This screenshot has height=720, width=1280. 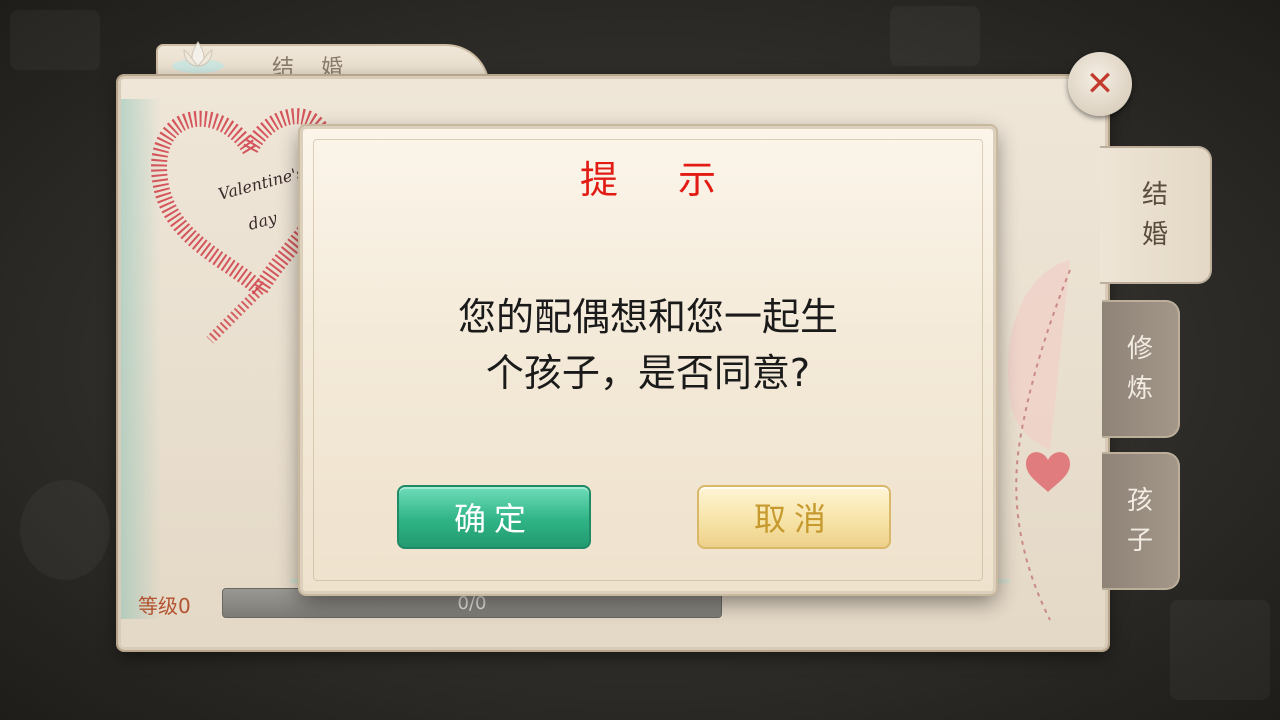 I want to click on tab-cultivation: 修 炼, so click(x=1141, y=369).